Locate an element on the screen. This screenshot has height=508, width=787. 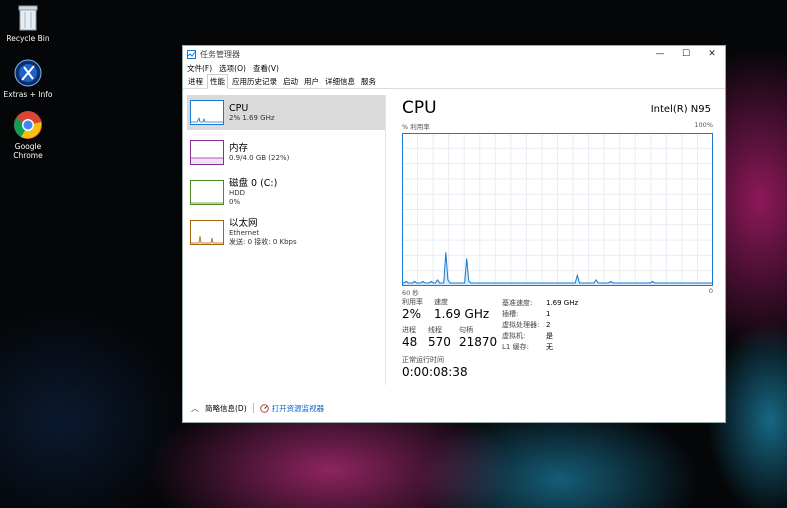
tab-bar: 进程 性能 应用历史记录 启动 用户 详细信息 服务 is located at coordinates (454, 81).